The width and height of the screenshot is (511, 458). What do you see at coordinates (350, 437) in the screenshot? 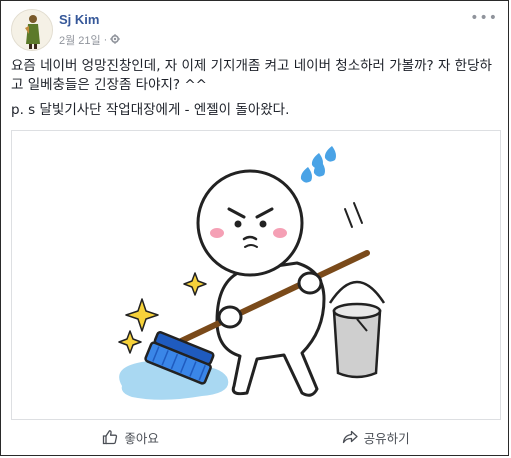
I see `share-arrow-icon` at bounding box center [350, 437].